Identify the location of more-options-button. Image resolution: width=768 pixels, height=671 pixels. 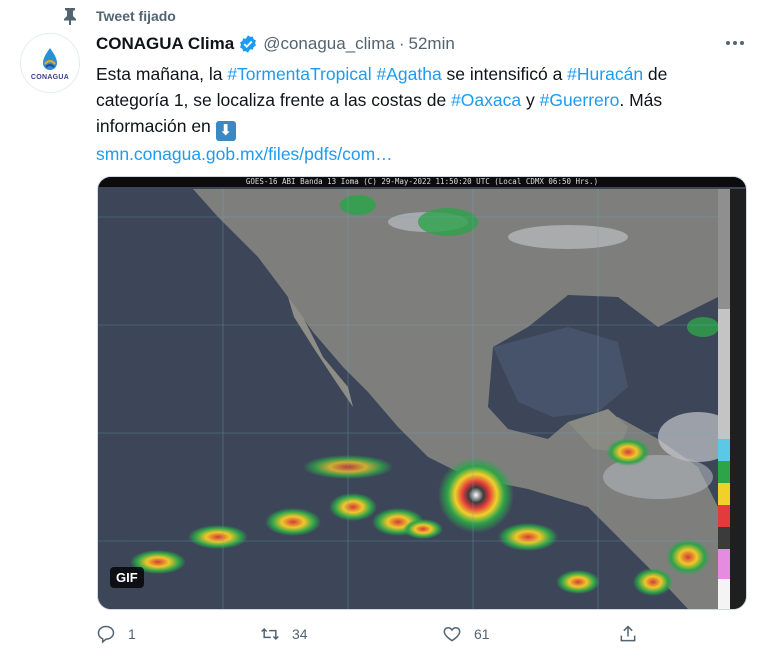
(735, 43).